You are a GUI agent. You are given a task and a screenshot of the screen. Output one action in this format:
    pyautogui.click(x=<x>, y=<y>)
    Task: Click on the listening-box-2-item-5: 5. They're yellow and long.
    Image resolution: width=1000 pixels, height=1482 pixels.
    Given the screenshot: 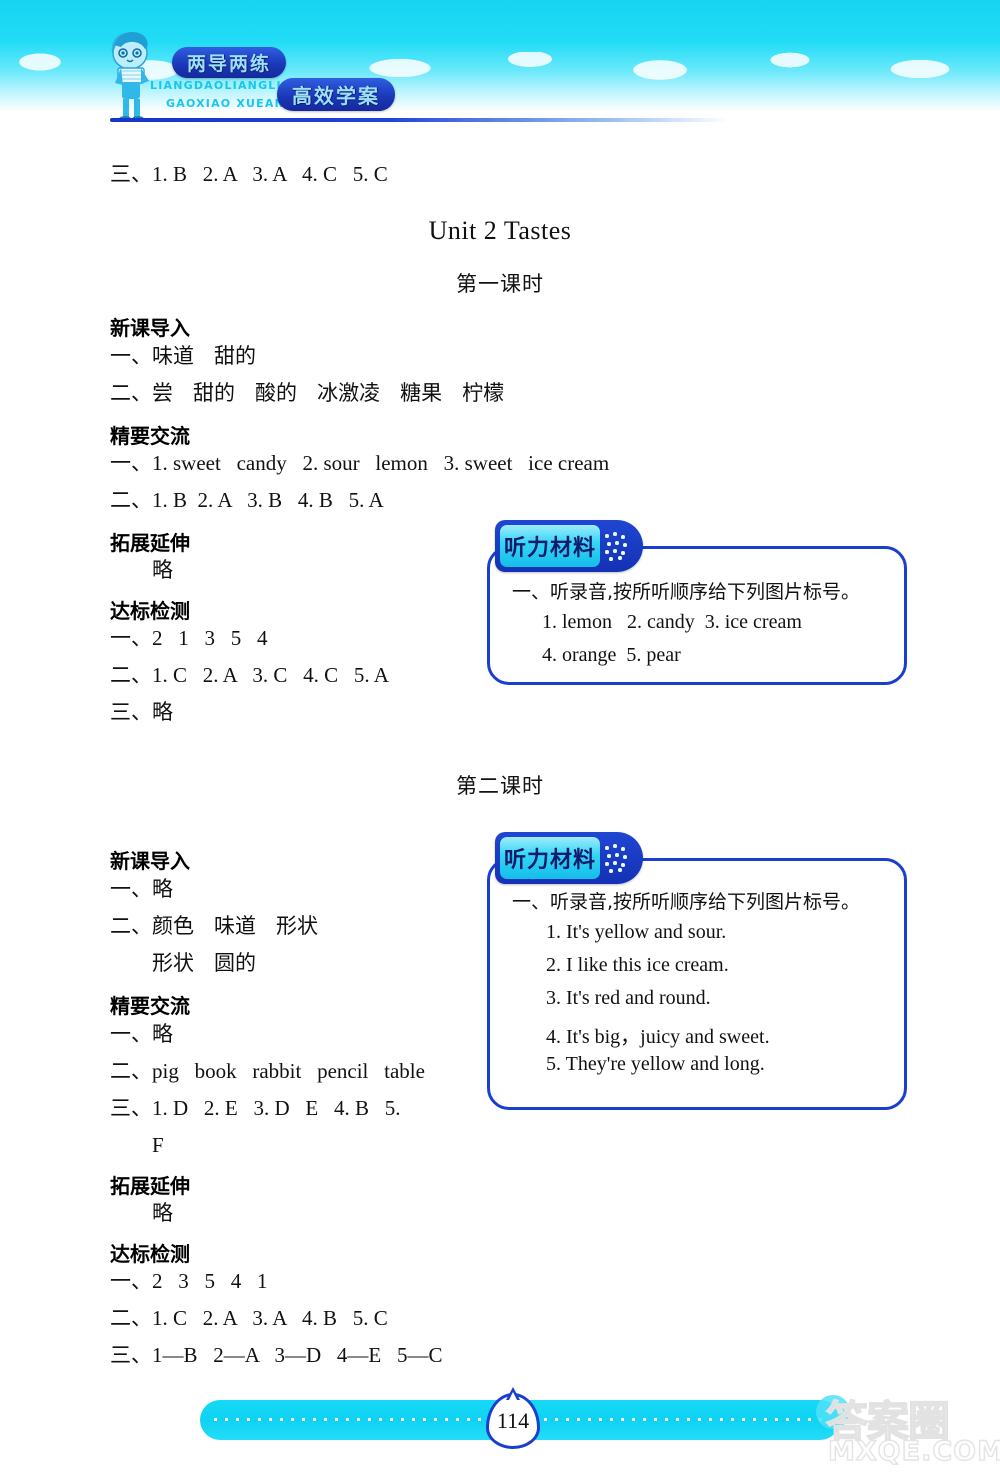 What is the action you would take?
    pyautogui.click(x=655, y=1064)
    